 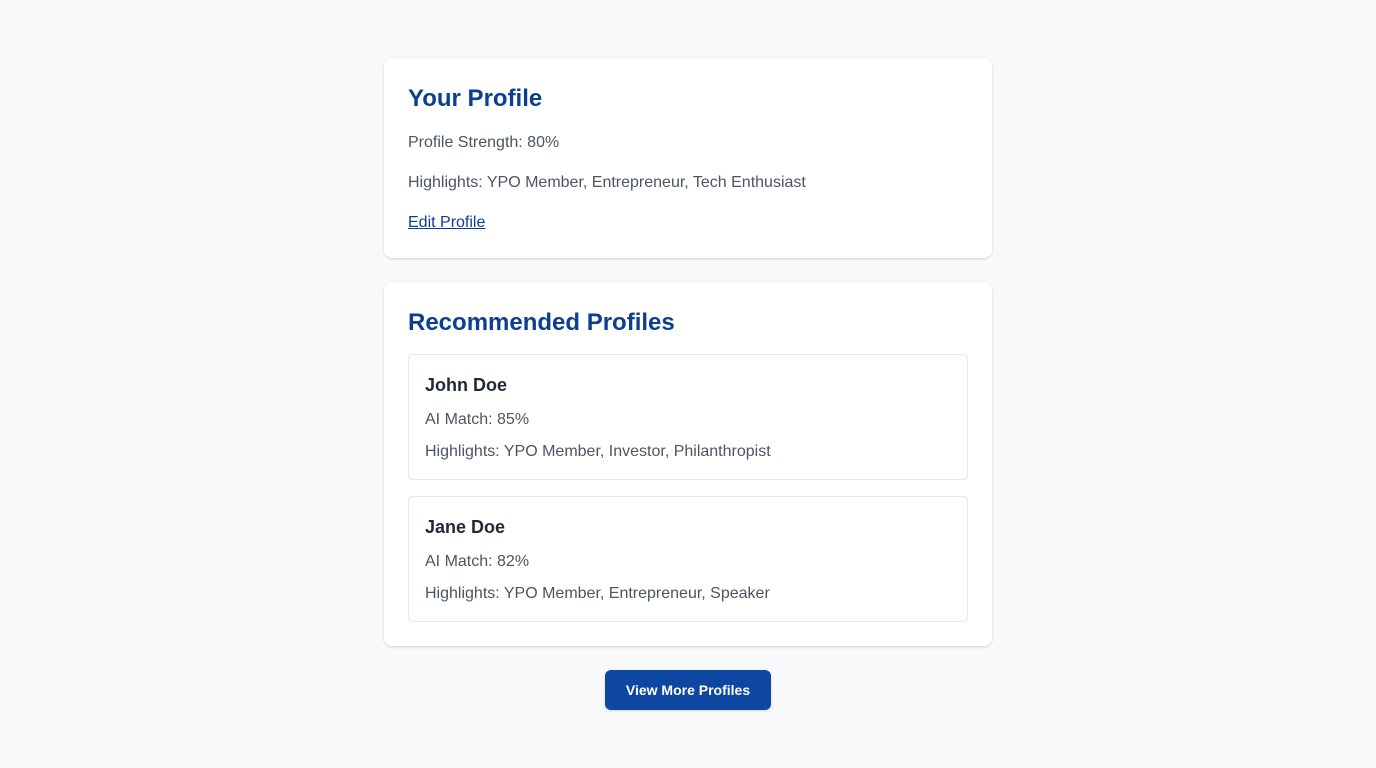 What do you see at coordinates (477, 419) in the screenshot?
I see `recommended-profile-match: AI Match: 85%` at bounding box center [477, 419].